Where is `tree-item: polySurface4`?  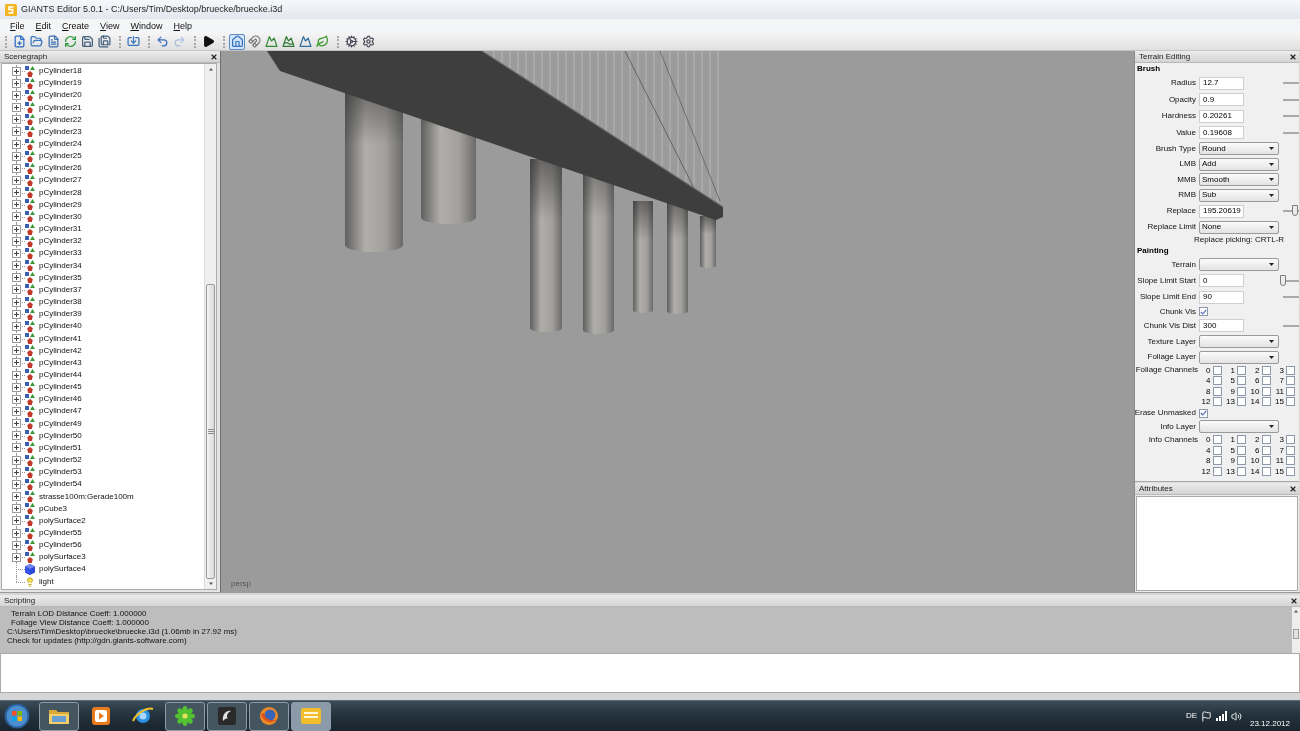
tree-item: polySurface4 is located at coordinates (62, 569).